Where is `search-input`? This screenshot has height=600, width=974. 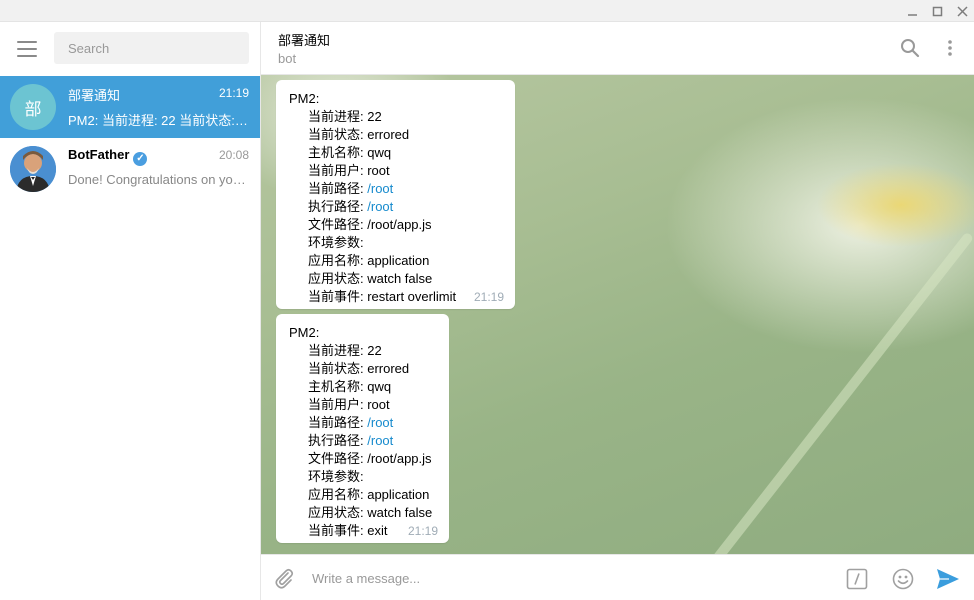
search-input is located at coordinates (151, 48).